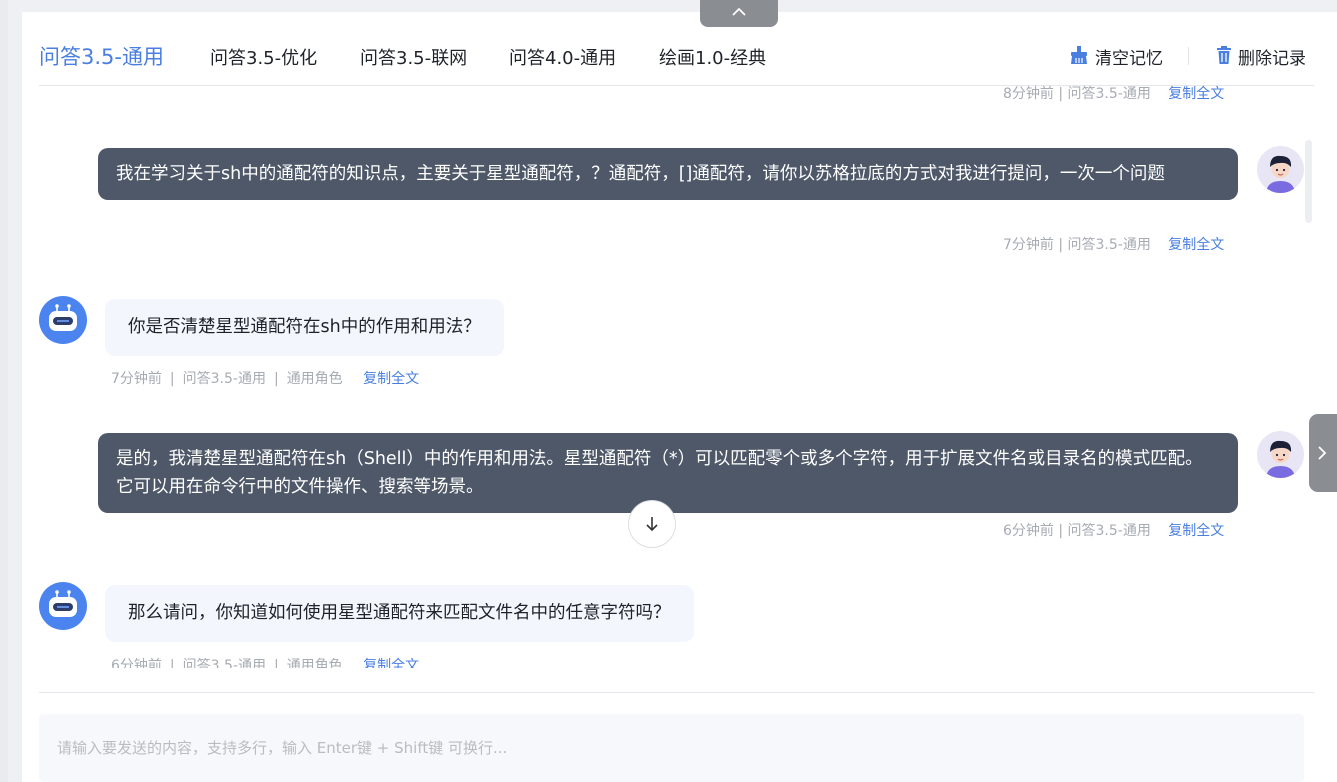 This screenshot has width=1337, height=782. I want to click on clear-memory-label: 清空记忆, so click(1129, 59).